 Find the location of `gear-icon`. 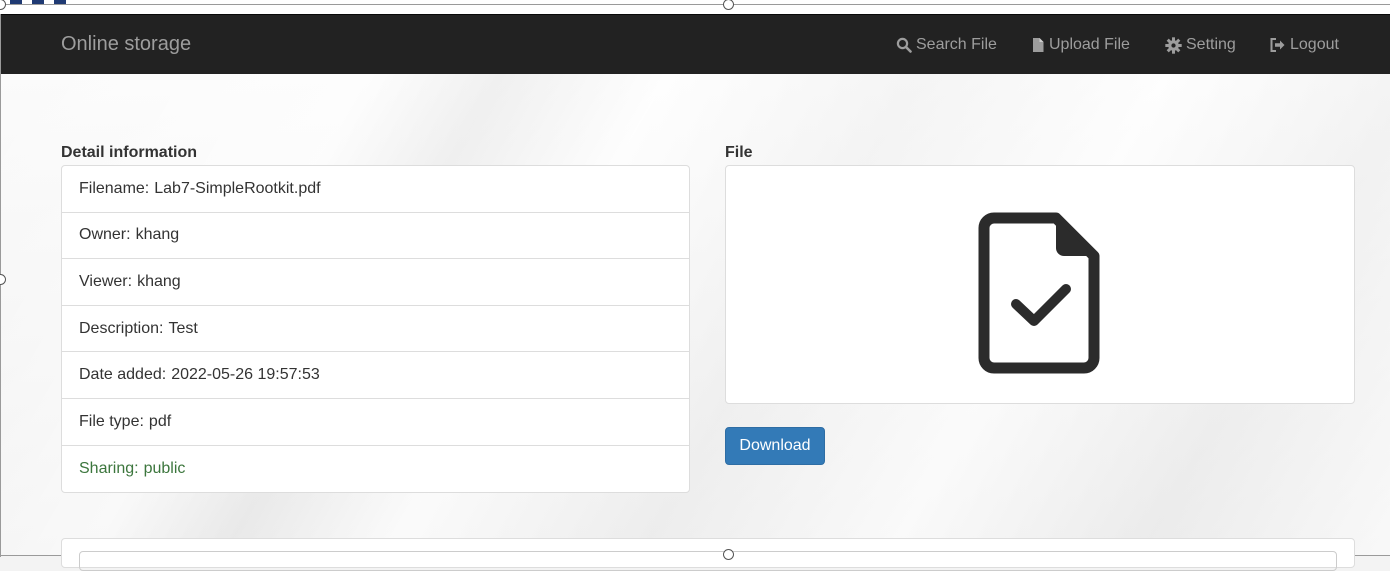

gear-icon is located at coordinates (1173, 45).